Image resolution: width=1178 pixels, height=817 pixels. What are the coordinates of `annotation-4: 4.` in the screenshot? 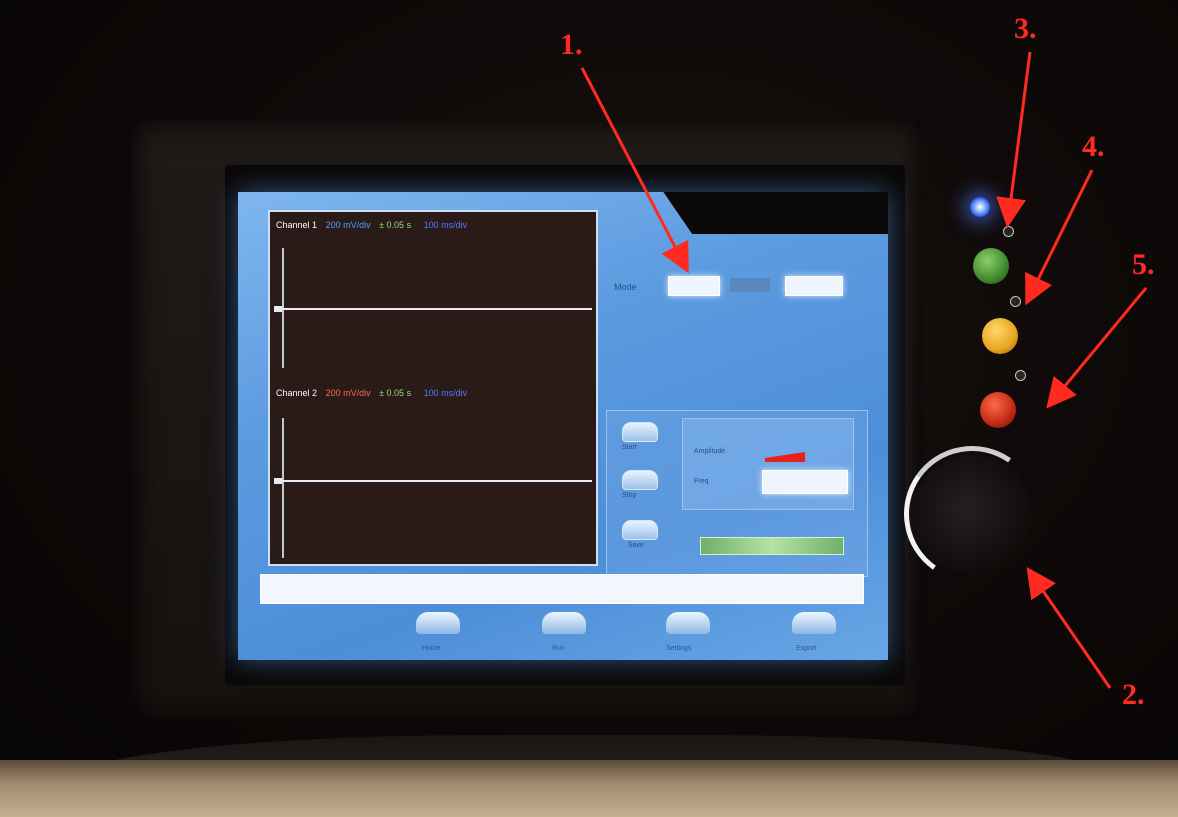 It's located at (1093, 146).